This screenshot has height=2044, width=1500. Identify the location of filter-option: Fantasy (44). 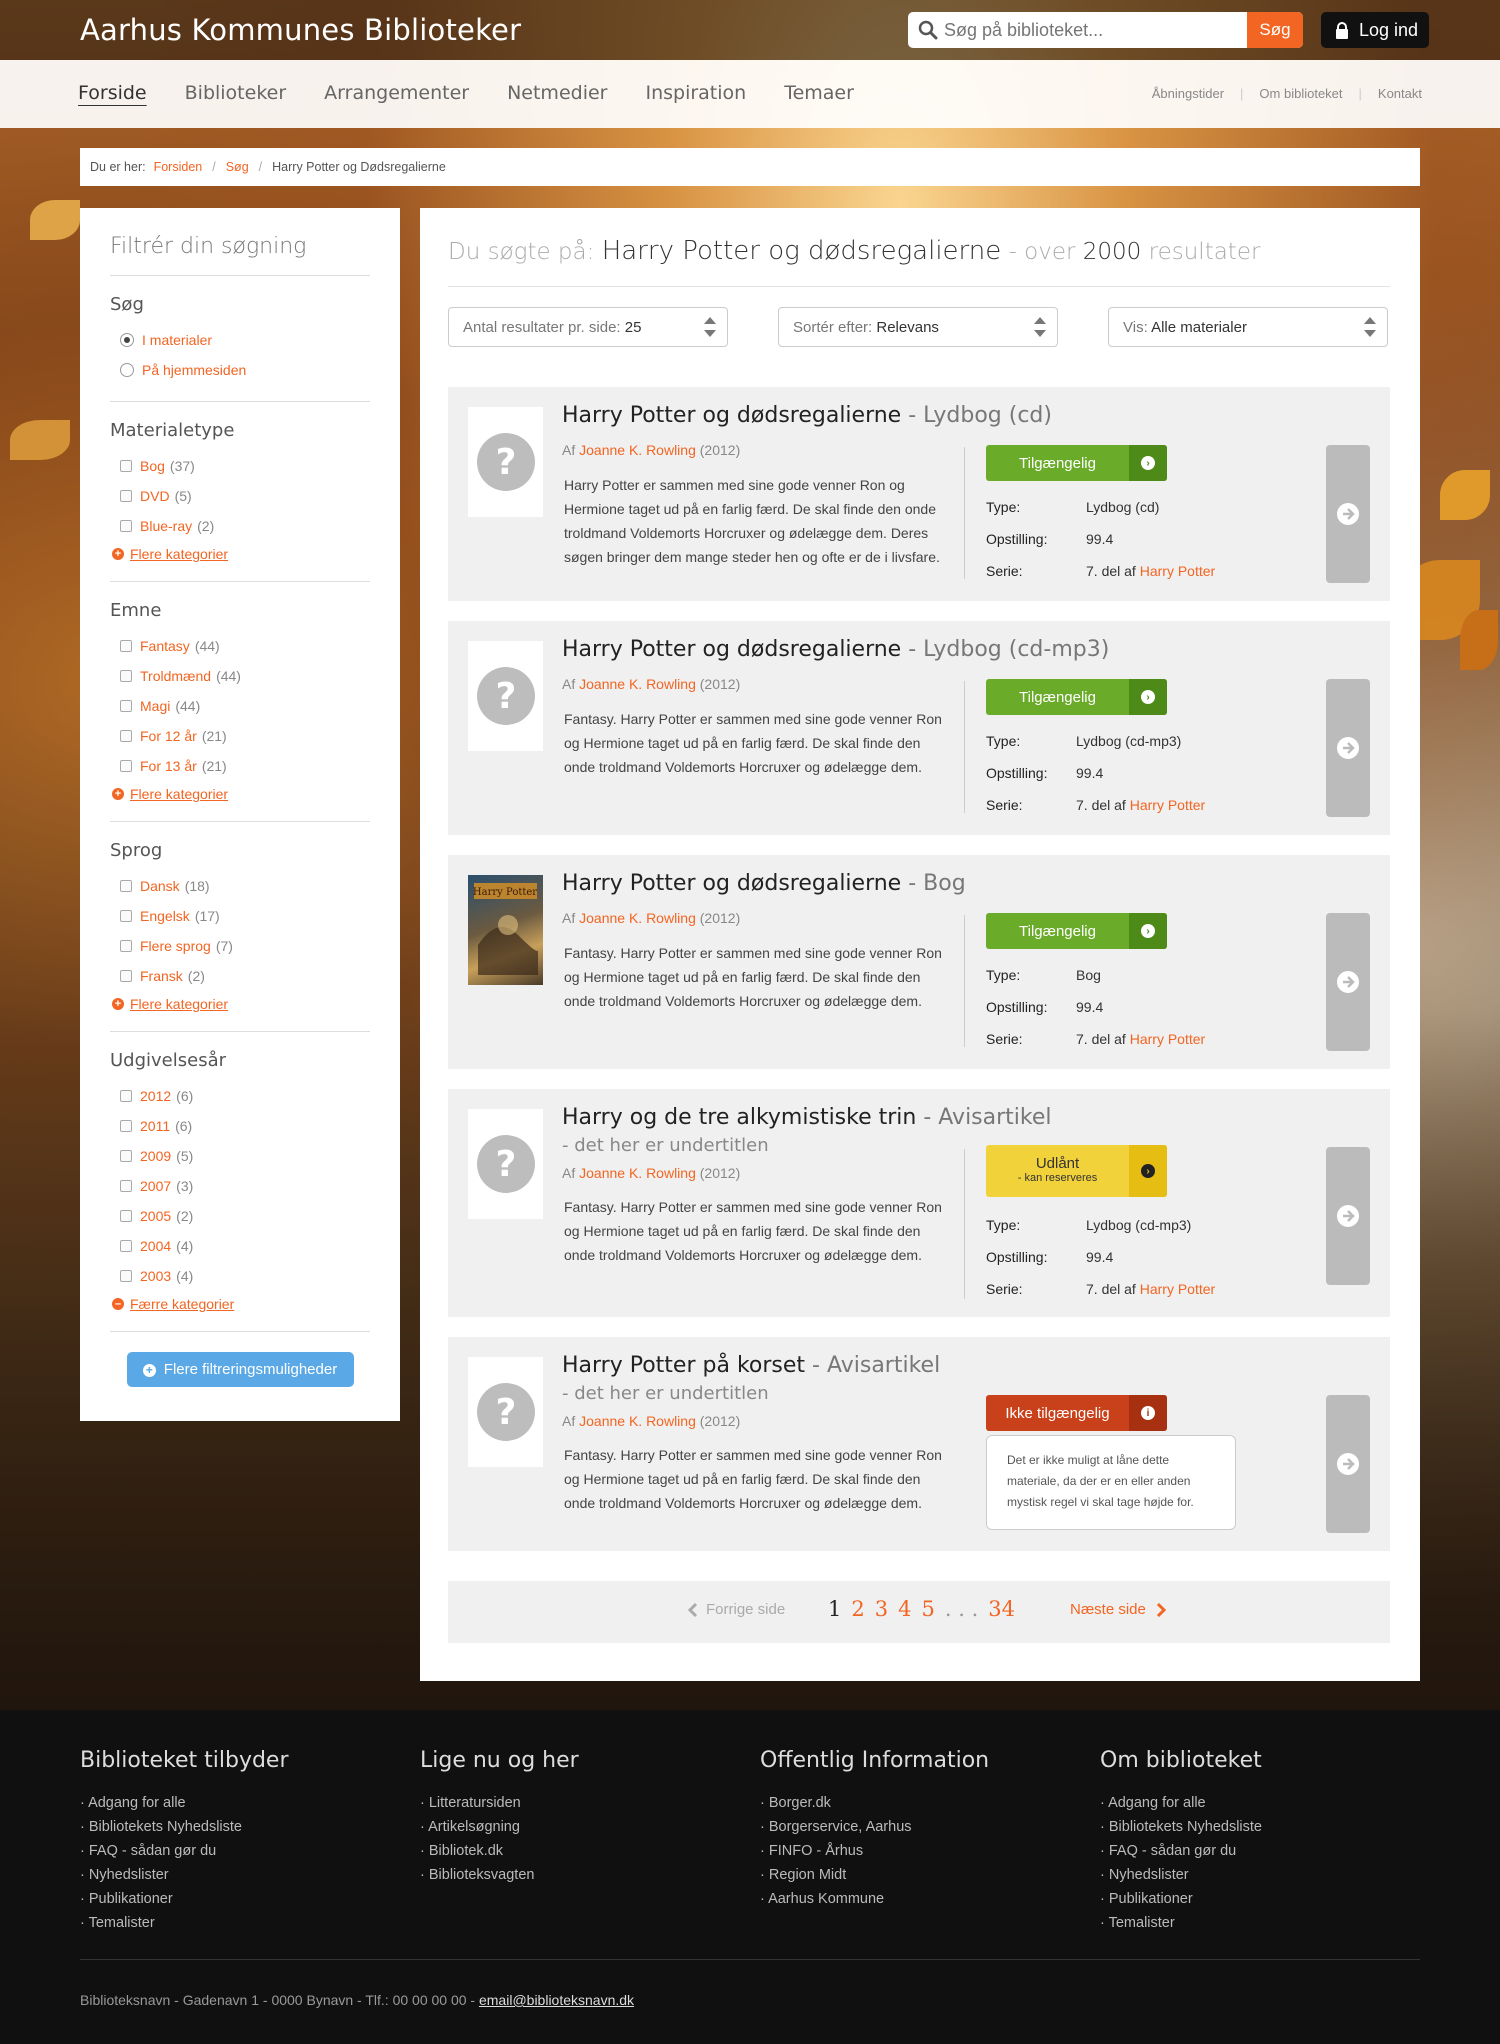
(240, 646).